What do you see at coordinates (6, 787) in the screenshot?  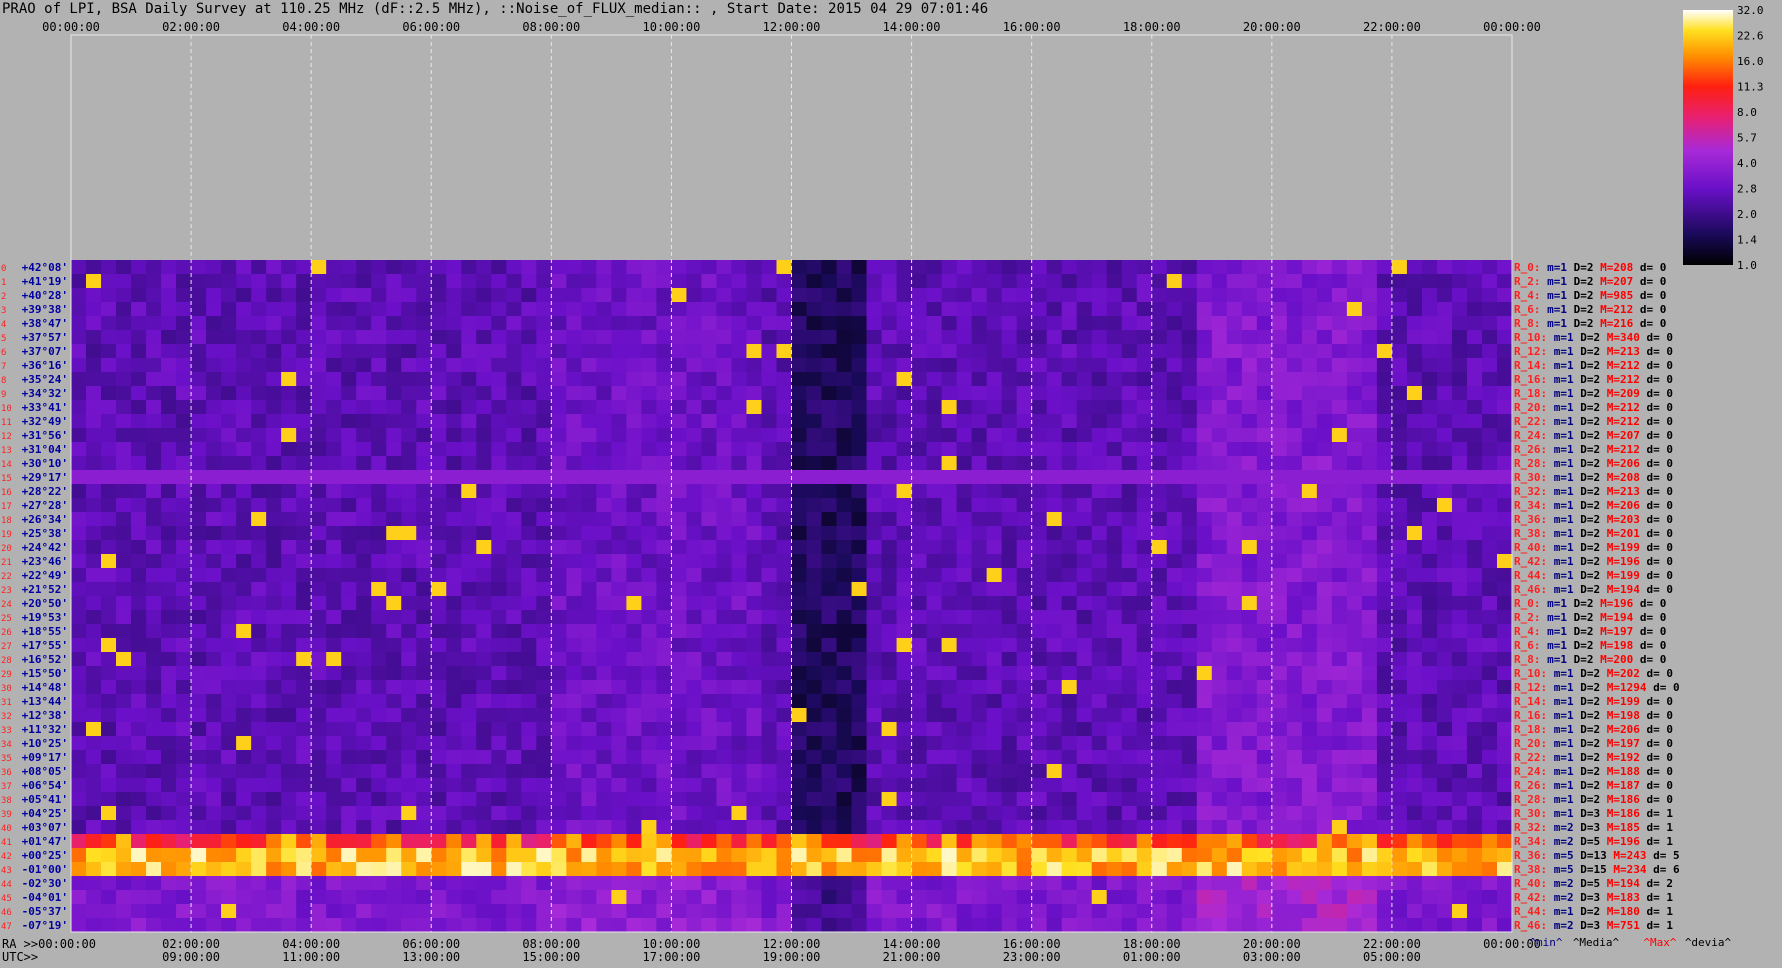 I see `row-index-label: 37` at bounding box center [6, 787].